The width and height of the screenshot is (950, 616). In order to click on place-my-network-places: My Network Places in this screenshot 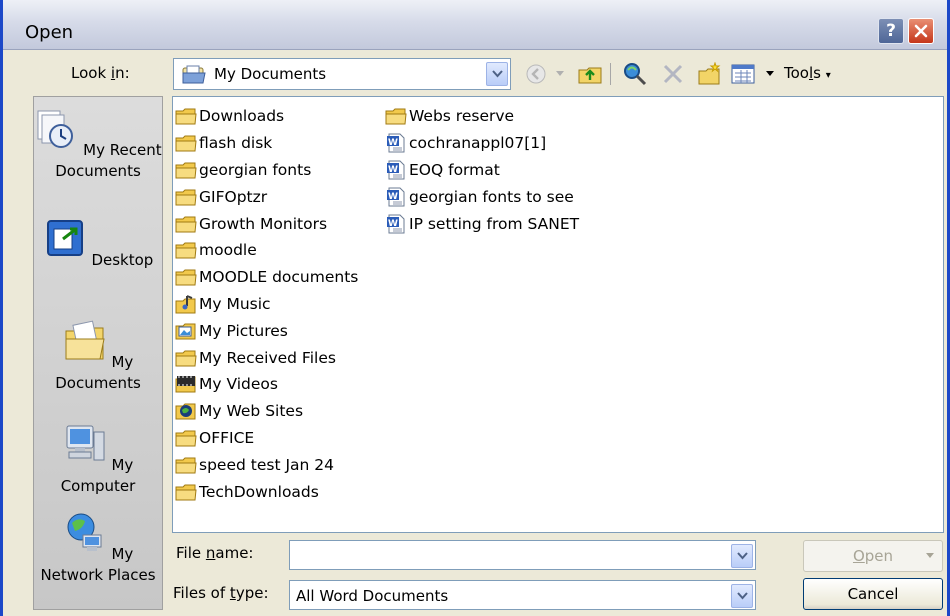, I will do `click(98, 548)`.